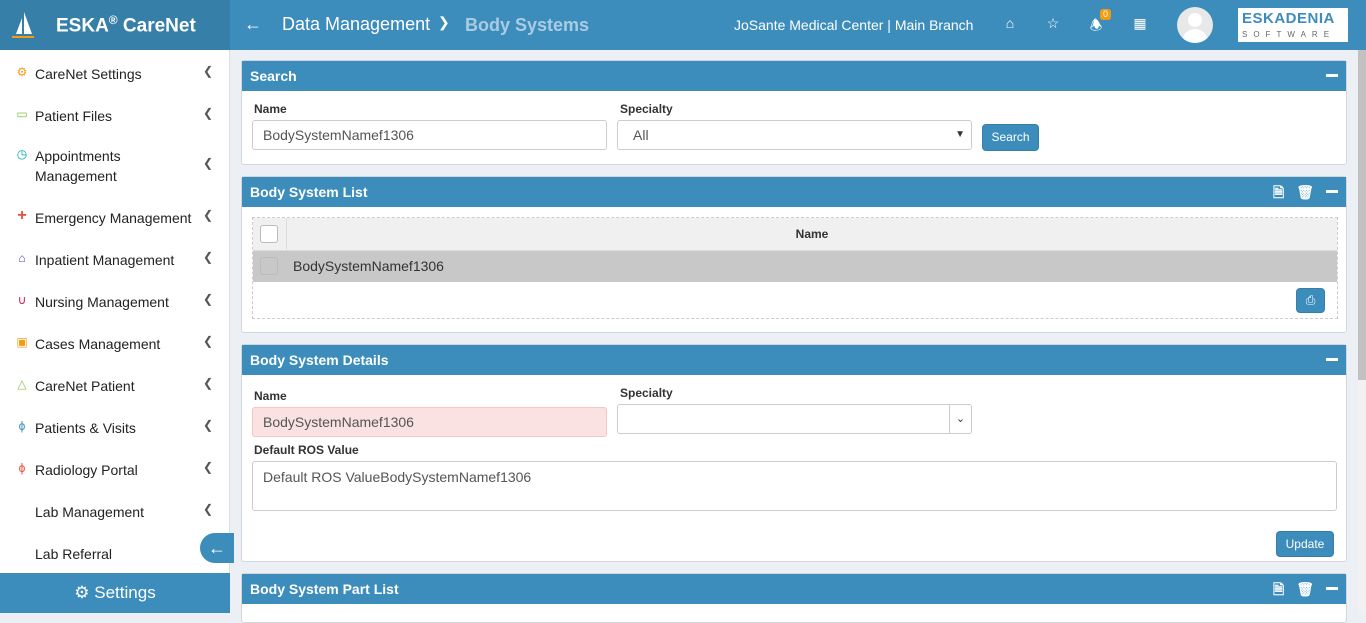  Describe the element at coordinates (444, 22) in the screenshot. I see `chevron-down-icon: ❯` at that location.